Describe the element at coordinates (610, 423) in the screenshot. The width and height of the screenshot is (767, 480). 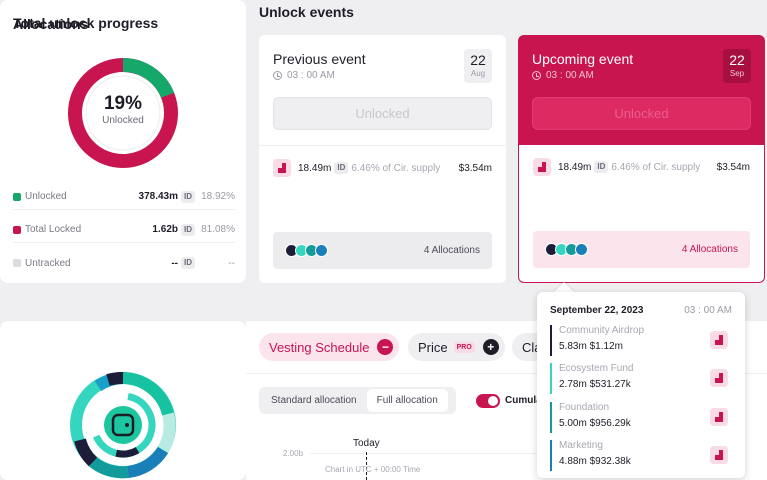
I see `tooltip-item-usd: $956.29k` at that location.